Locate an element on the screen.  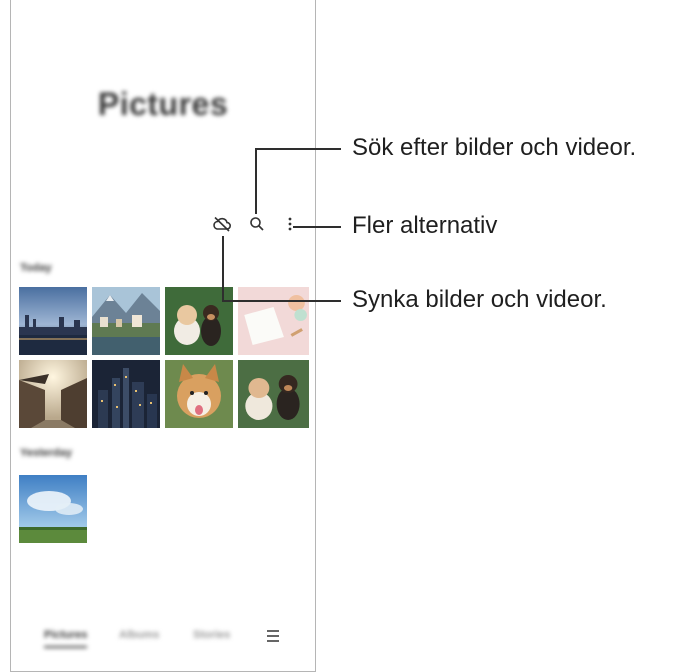
tab-albums: Albums is located at coordinates (139, 635).